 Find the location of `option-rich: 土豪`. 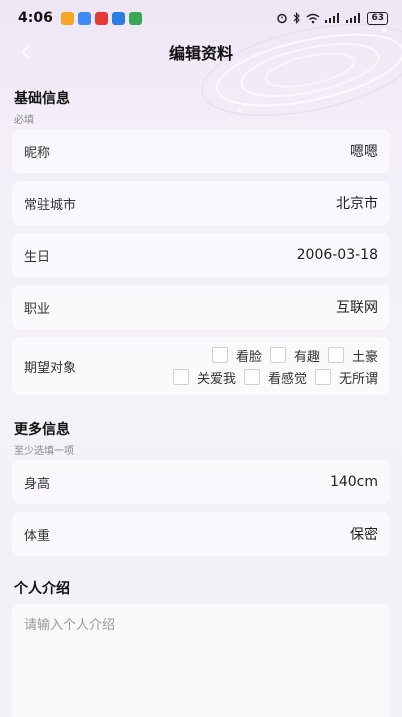

option-rich: 土豪 is located at coordinates (352, 355).